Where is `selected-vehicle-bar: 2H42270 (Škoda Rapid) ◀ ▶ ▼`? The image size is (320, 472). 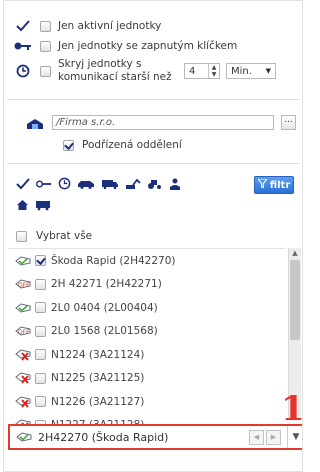 selected-vehicle-bar: 2H42270 (Škoda Rapid) ◀ ▶ ▼ is located at coordinates (155, 437).